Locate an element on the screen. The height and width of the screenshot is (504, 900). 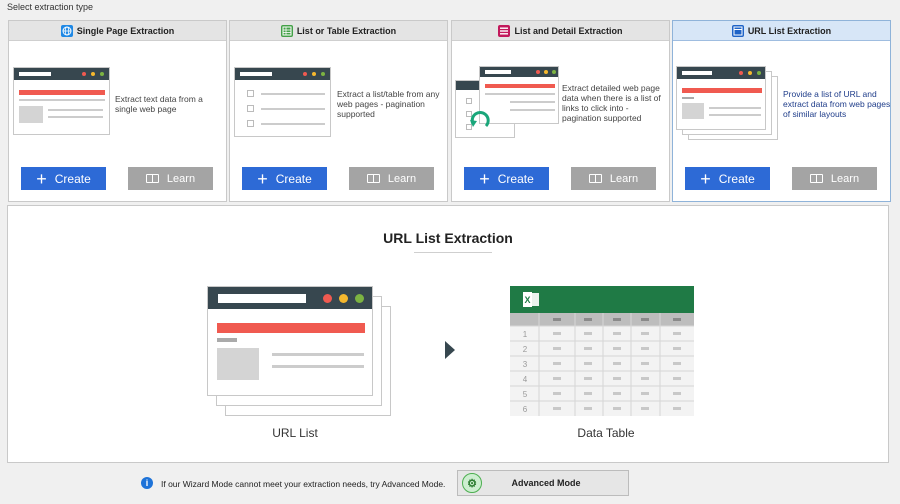
learn-single-page-button: Learn is located at coordinates (170, 178).